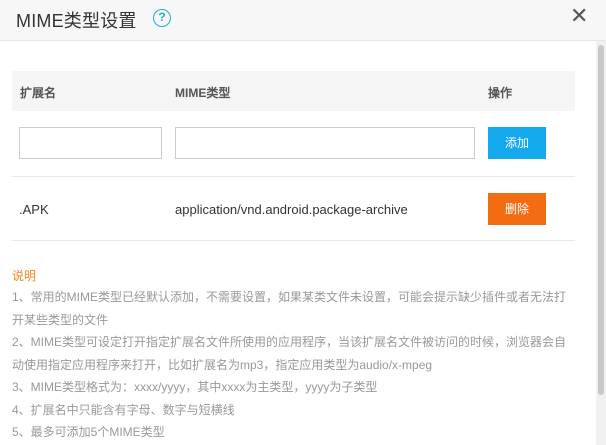 The width and height of the screenshot is (606, 445). I want to click on header-mime-type: MIME类型, so click(203, 93).